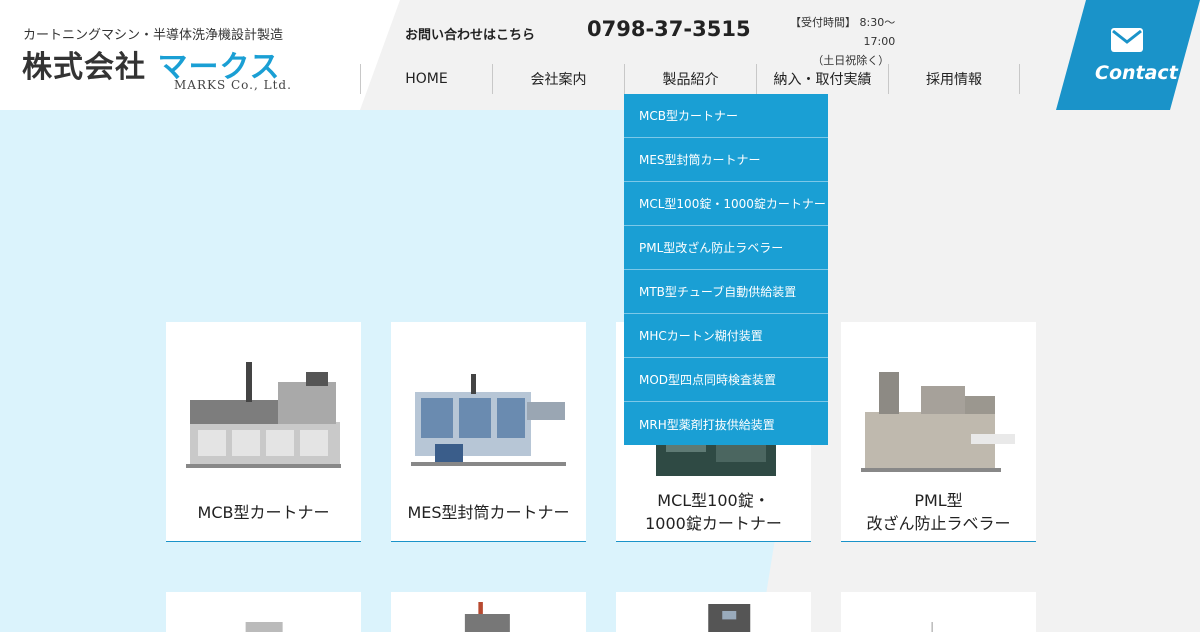 The height and width of the screenshot is (632, 1200). Describe the element at coordinates (713, 500) in the screenshot. I see `product-title-line-1: MCL型100錠・` at that location.